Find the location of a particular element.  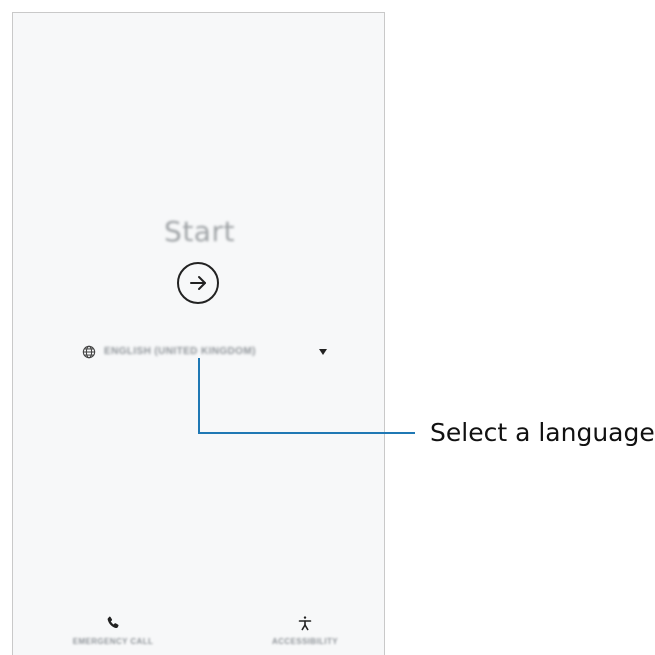

arrow-right-circle-icon is located at coordinates (198, 283).